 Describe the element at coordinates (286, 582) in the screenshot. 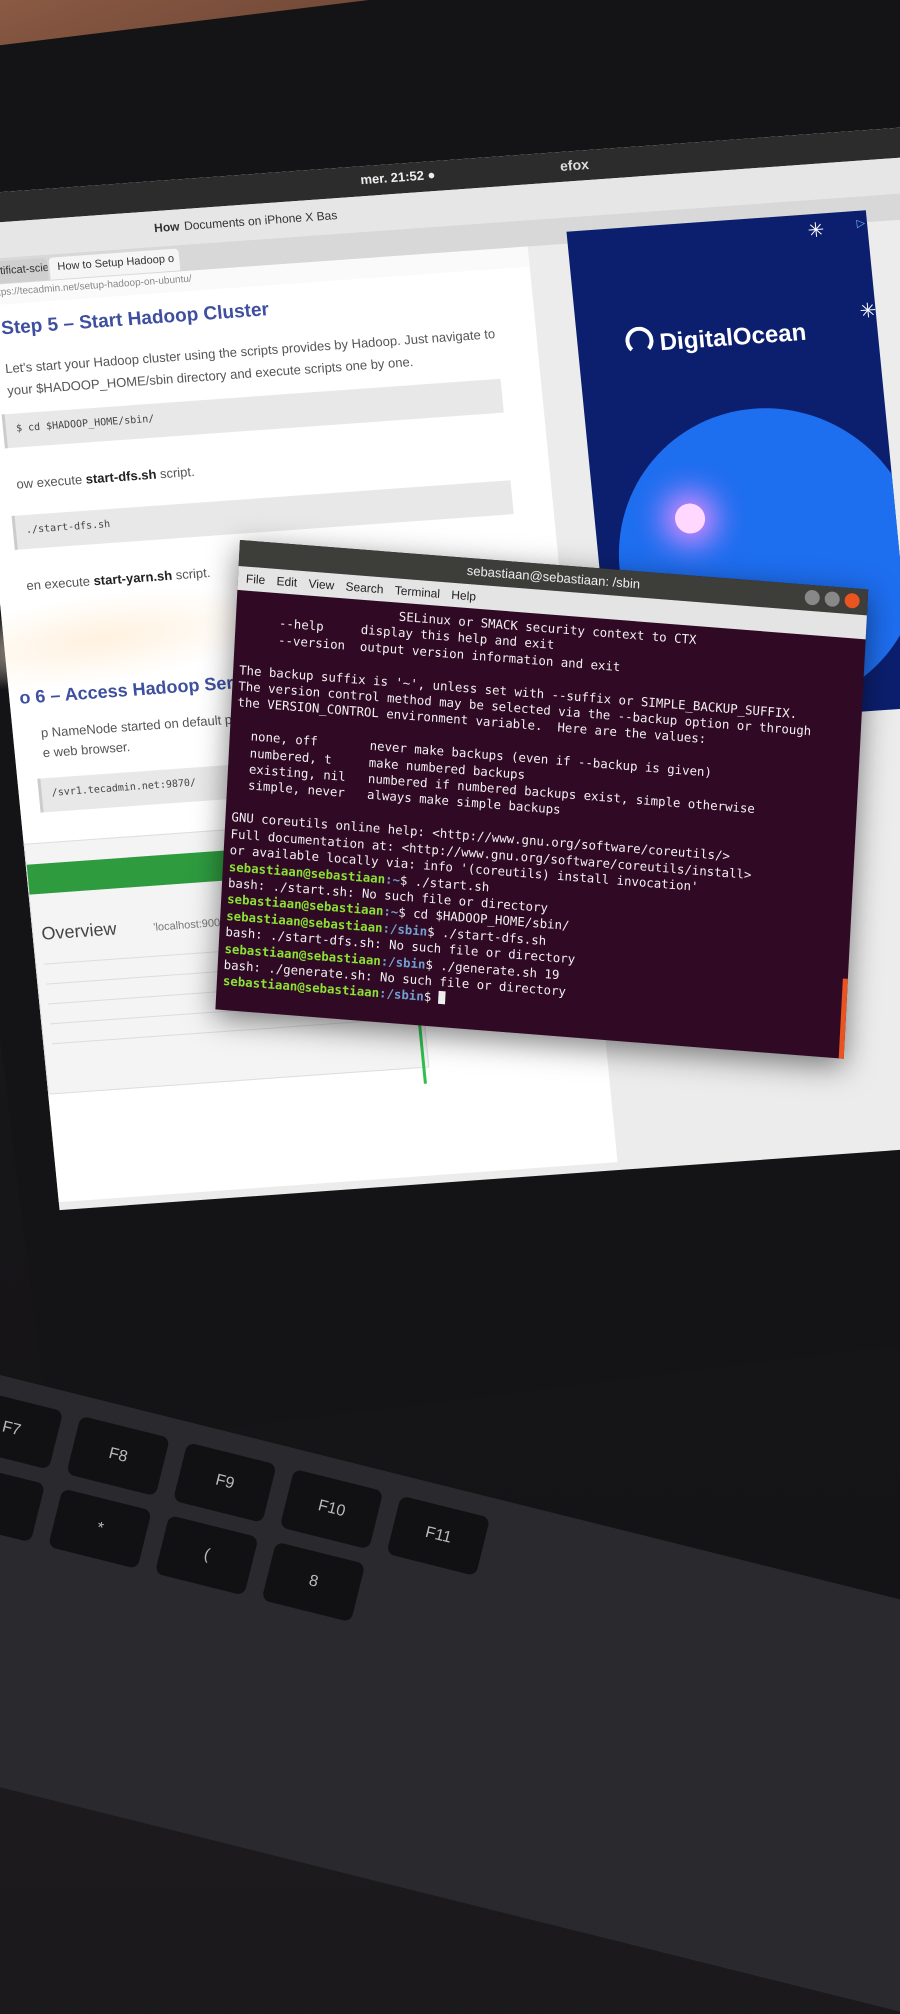

I see `menu-edit: Edit` at that location.